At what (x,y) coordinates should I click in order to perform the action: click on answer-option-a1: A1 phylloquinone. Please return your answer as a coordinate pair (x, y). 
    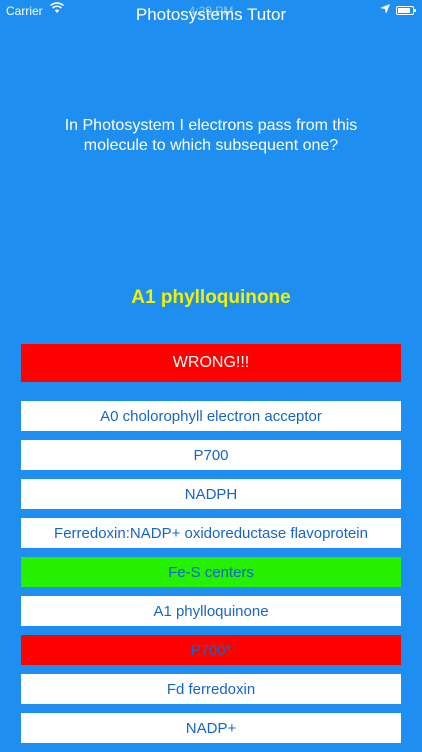
    Looking at the image, I should click on (211, 611).